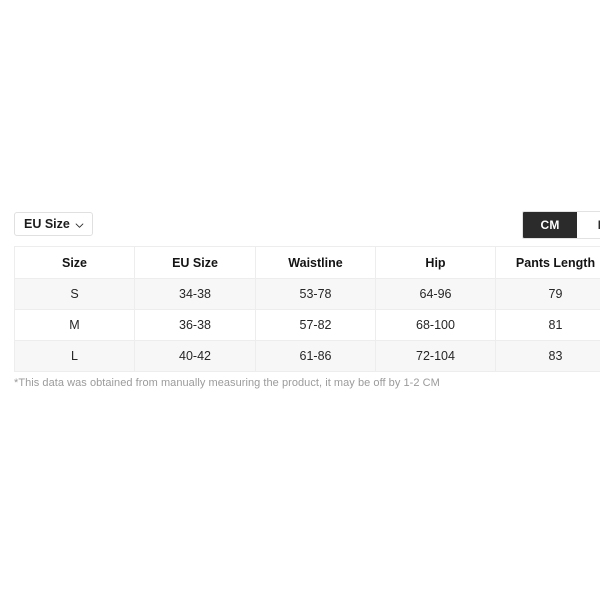 The width and height of the screenshot is (600, 600). I want to click on column-header-pants-length: Pants Length, so click(547, 262).